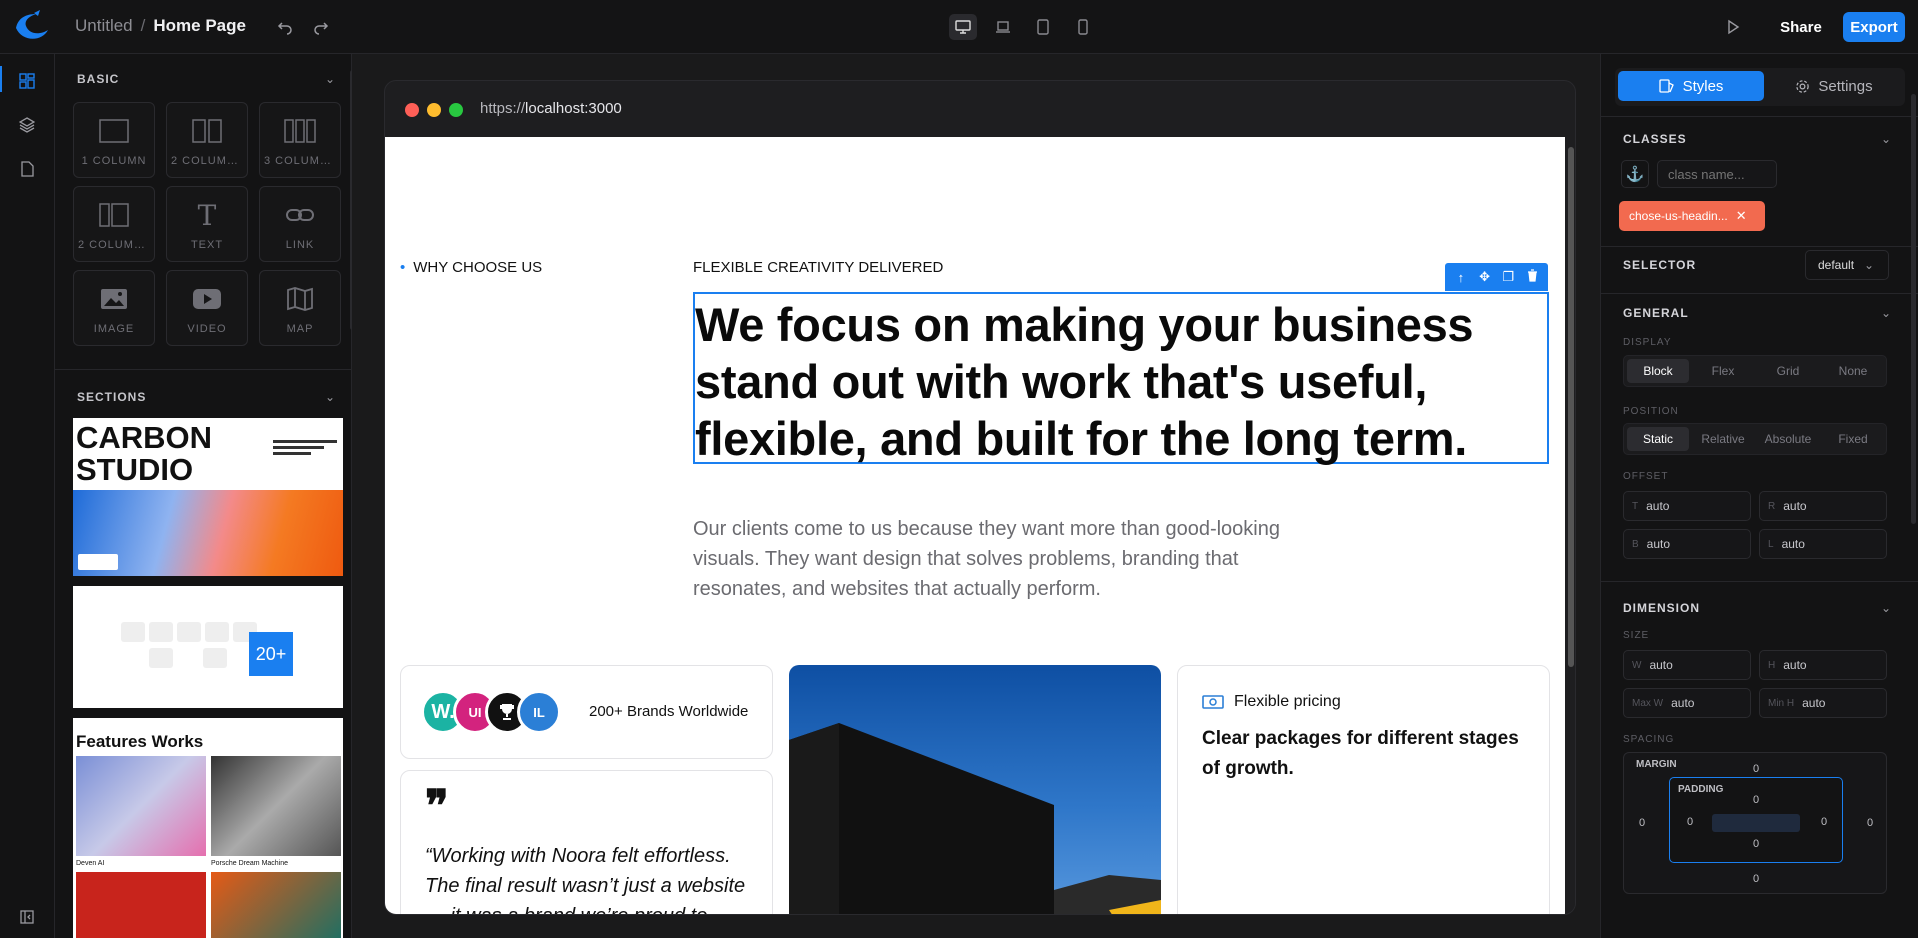  I want to click on redo-icon, so click(321, 27).